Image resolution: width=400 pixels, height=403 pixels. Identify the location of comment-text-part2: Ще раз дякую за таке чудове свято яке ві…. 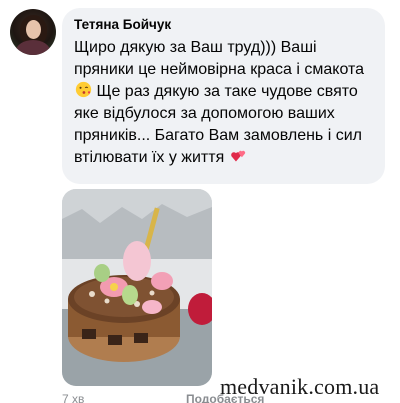
(218, 124).